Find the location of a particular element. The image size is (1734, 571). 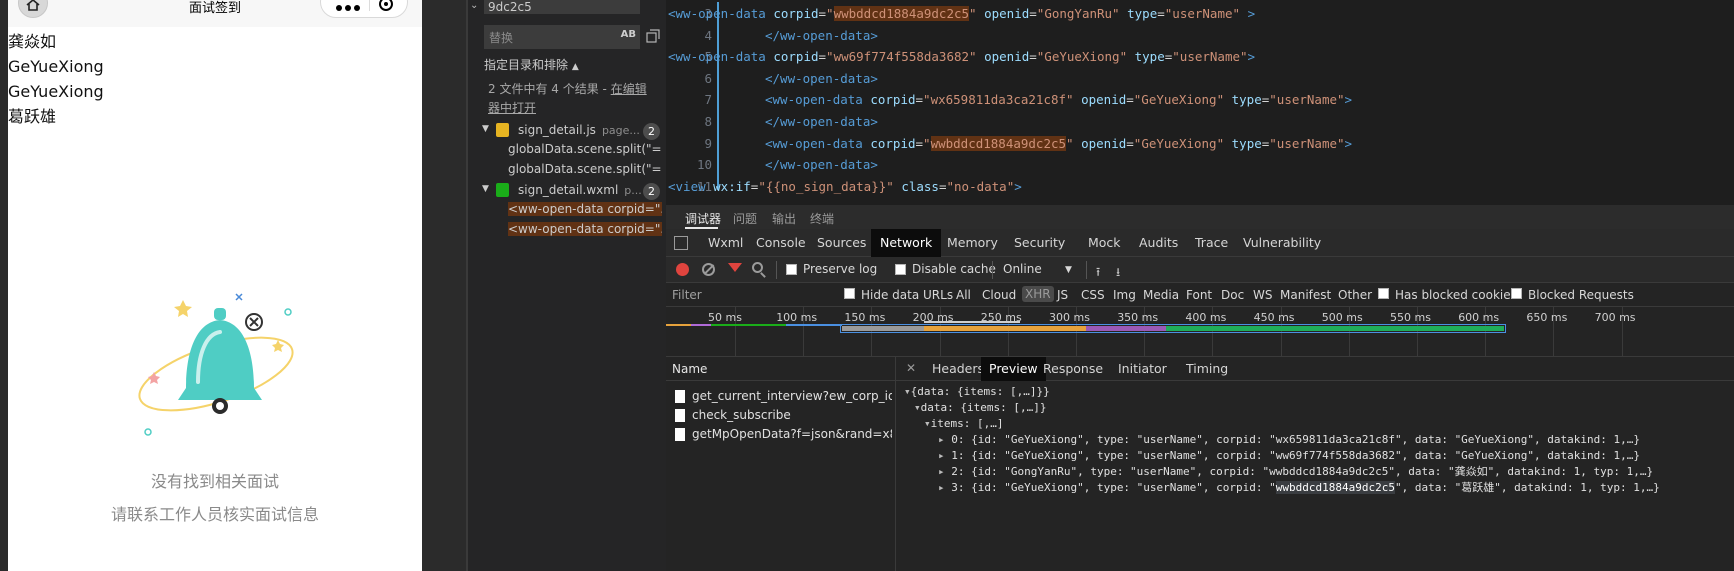

result-file: ▼ sign_detail.js page... 2 is located at coordinates (567, 131).